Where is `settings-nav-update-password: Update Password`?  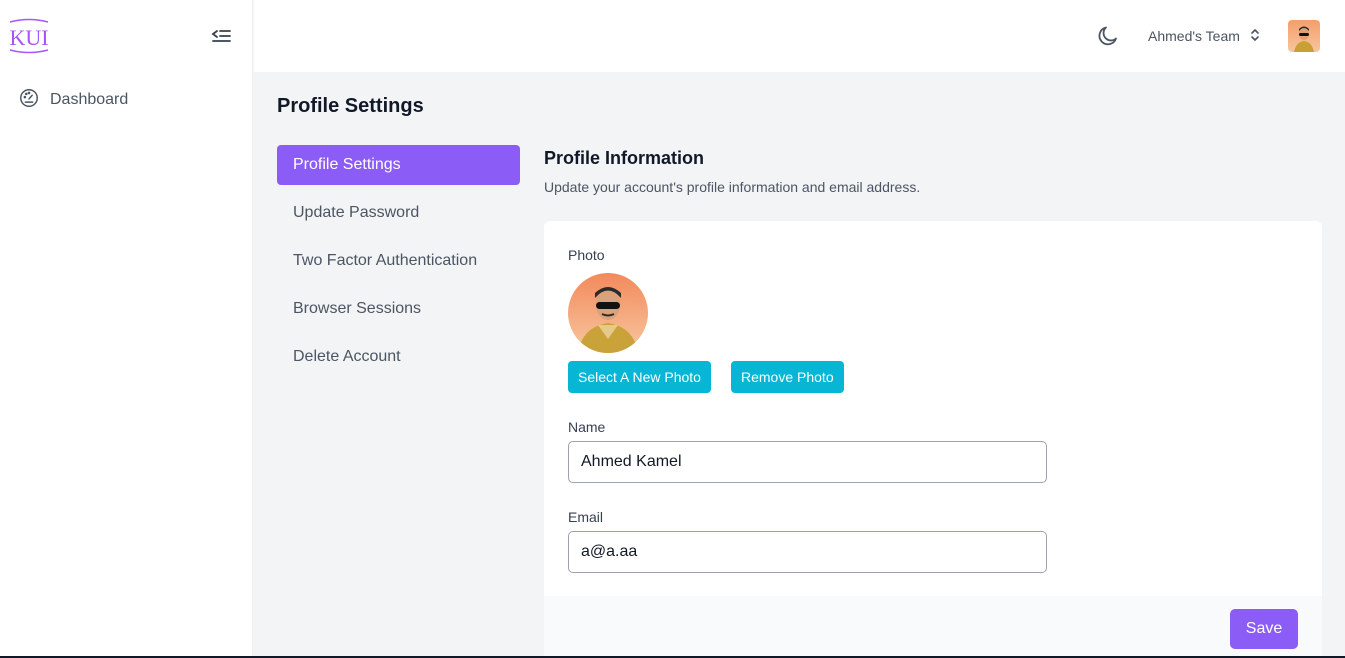
settings-nav-update-password: Update Password is located at coordinates (398, 213).